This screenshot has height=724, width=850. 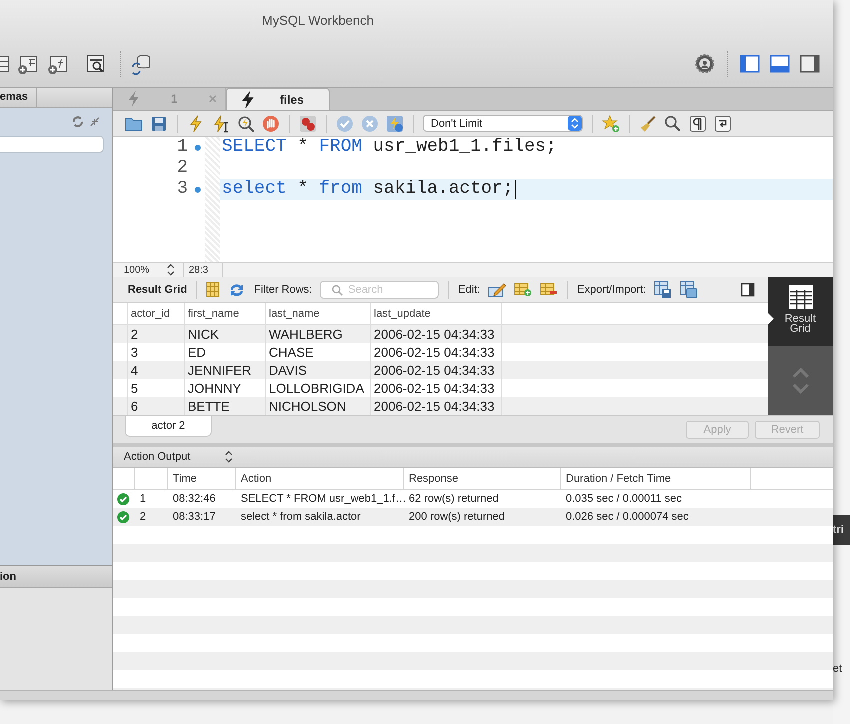 I want to click on zoom-level: 100%, so click(x=137, y=270).